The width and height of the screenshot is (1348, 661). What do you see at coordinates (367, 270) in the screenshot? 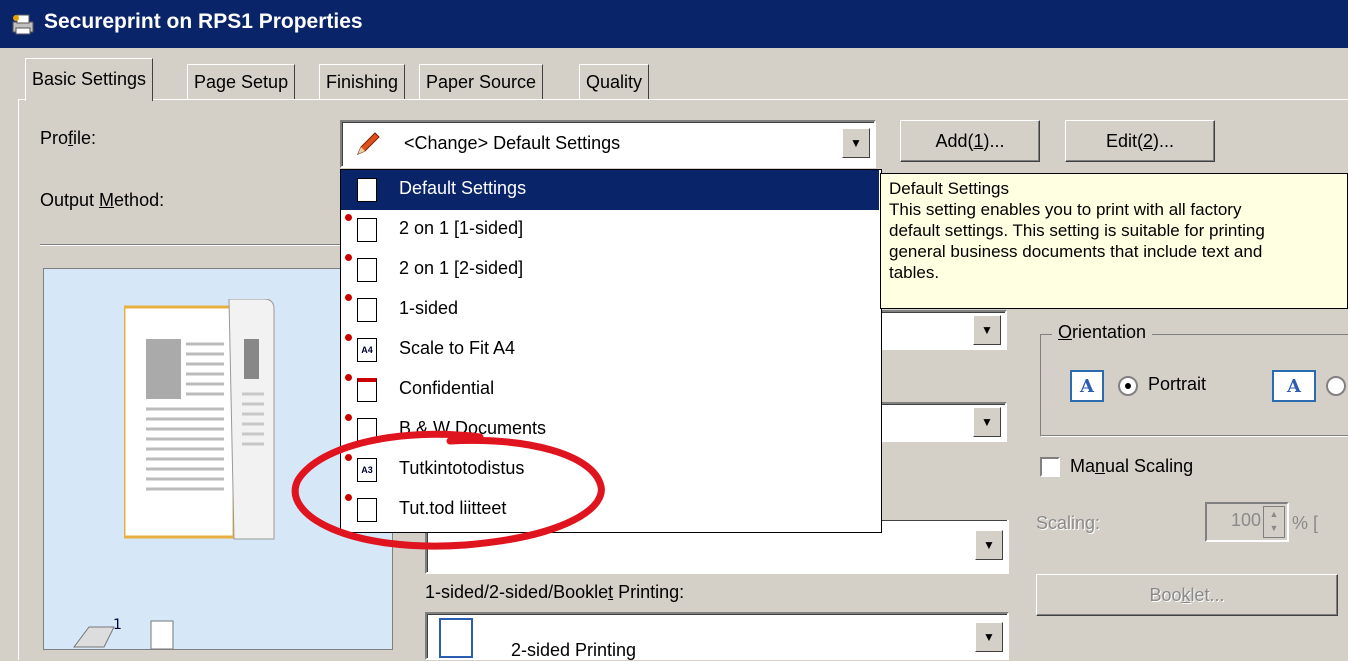
I see `2on1-duplex-icon` at bounding box center [367, 270].